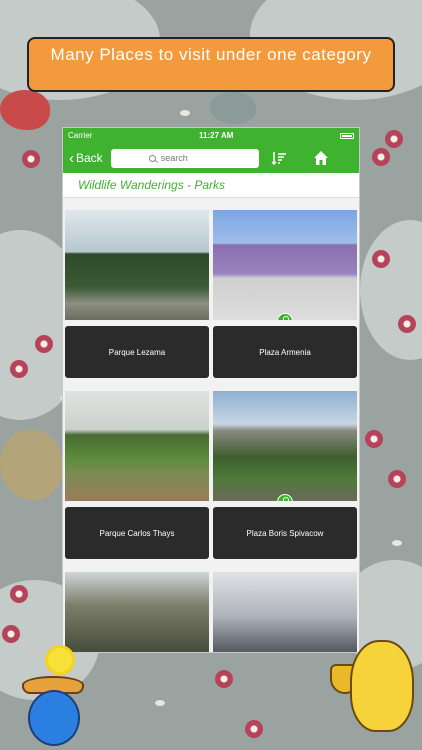 The height and width of the screenshot is (750, 422). I want to click on promo-banner: Many Places to visit under one category, so click(211, 64).